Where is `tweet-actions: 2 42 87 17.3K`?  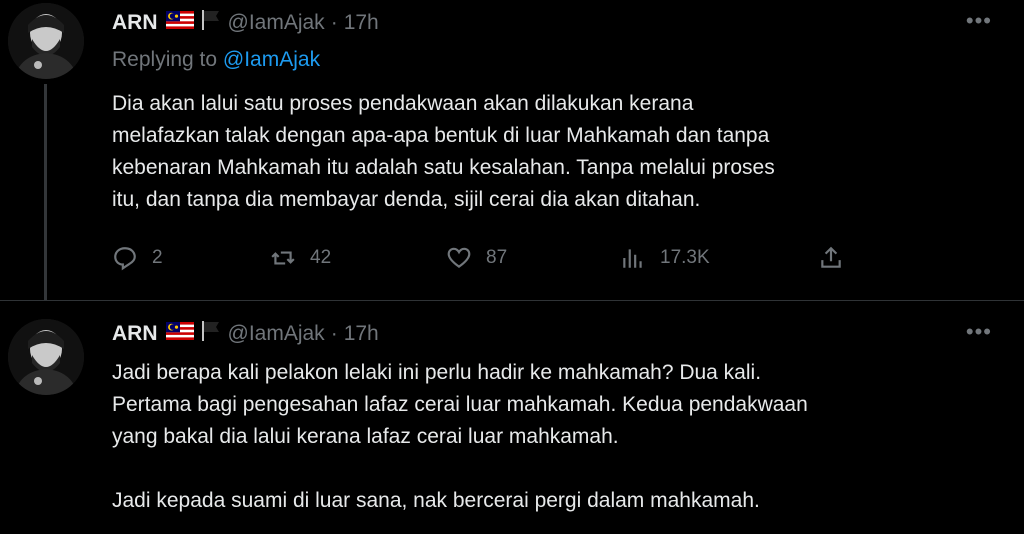
tweet-actions: 2 42 87 17.3K is located at coordinates (482, 261).